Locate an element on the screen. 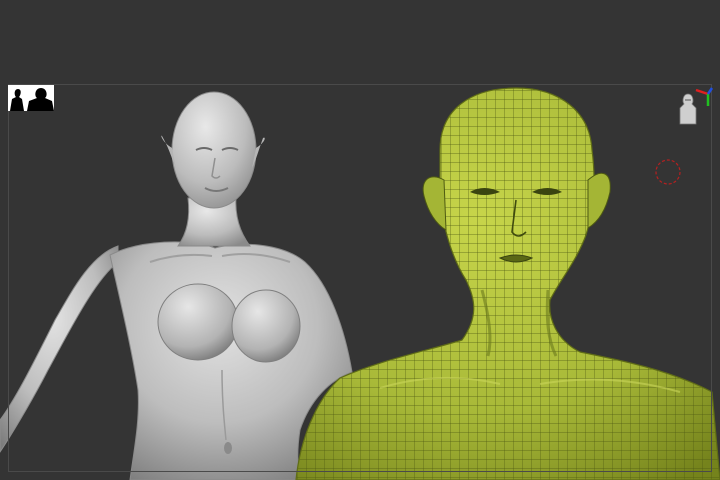  rotate-cursor-icon is located at coordinates (668, 172).